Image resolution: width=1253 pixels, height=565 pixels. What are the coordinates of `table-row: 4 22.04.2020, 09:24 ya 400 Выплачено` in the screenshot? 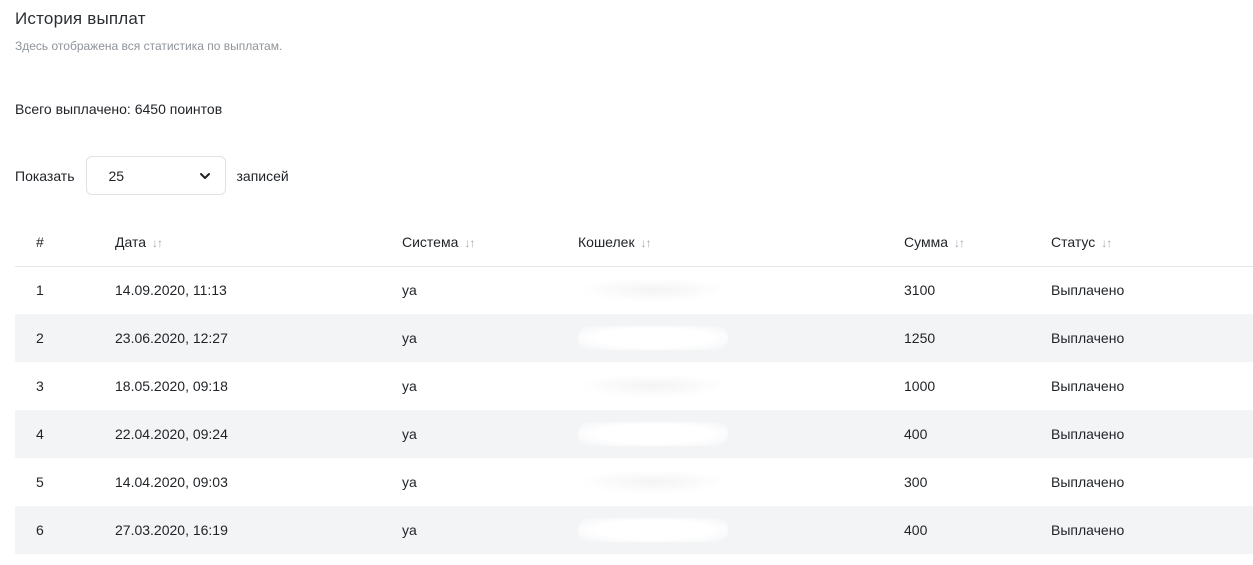 It's located at (634, 434).